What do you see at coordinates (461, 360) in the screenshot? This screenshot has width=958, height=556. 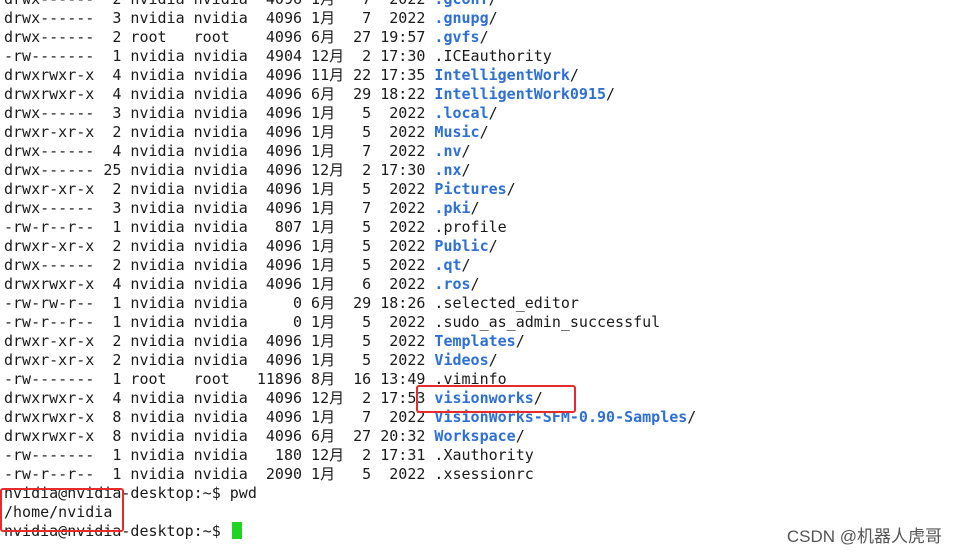 I see `directory-name: Videos` at bounding box center [461, 360].